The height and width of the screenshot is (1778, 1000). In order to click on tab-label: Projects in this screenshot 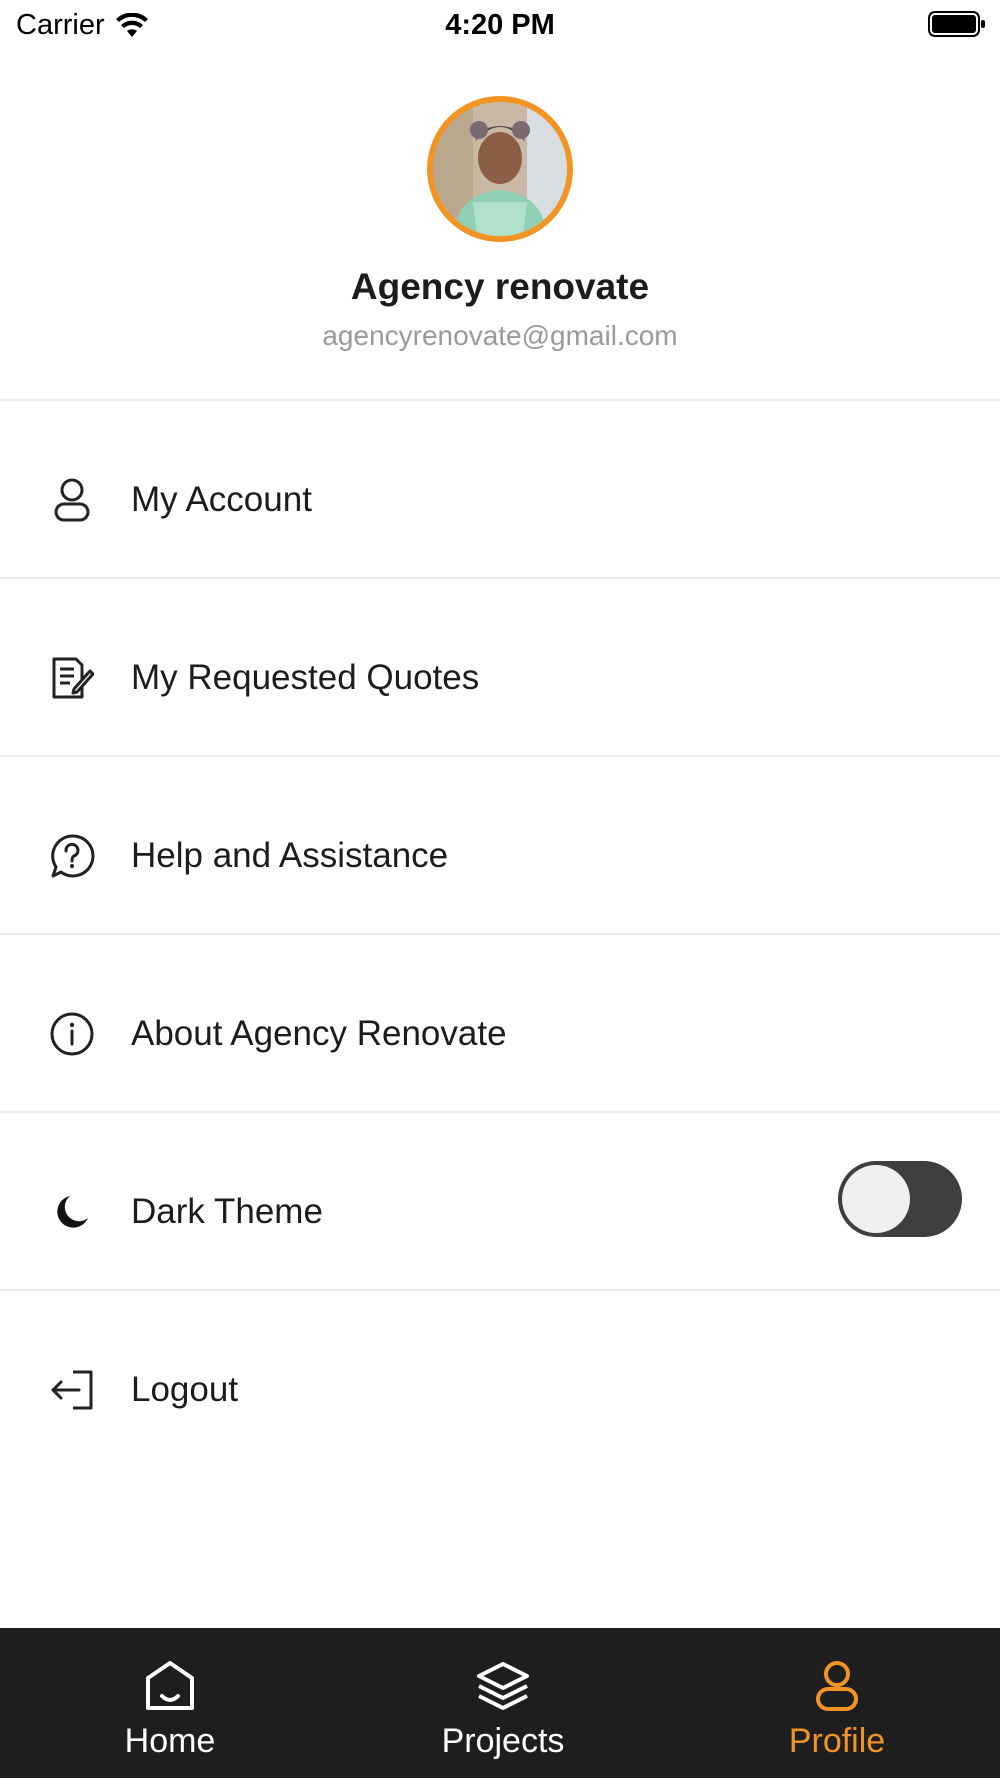, I will do `click(503, 1741)`.